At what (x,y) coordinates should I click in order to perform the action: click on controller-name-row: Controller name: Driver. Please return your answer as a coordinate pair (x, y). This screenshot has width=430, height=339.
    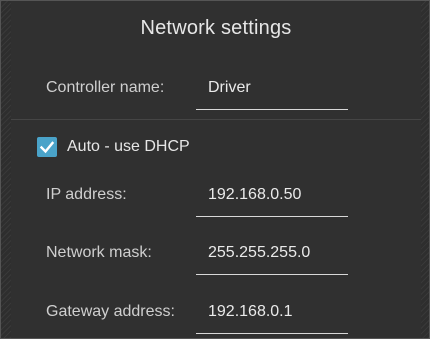
    Looking at the image, I should click on (216, 91).